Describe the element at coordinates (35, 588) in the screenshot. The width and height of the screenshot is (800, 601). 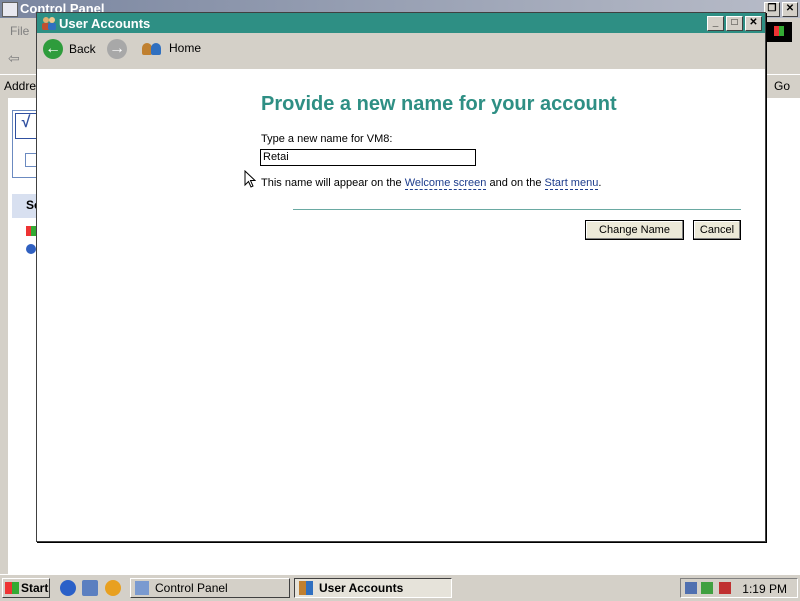
I see `start-label: Start` at that location.